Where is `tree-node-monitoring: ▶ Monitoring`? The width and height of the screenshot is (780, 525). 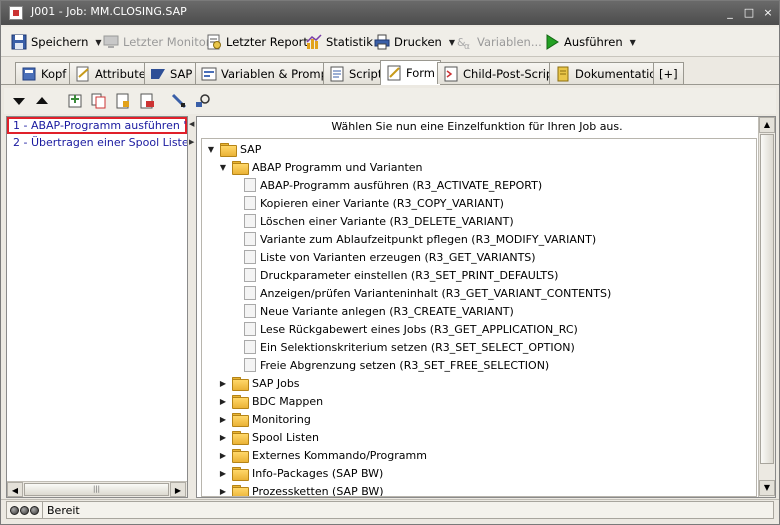
tree-node-monitoring: ▶ Monitoring is located at coordinates (264, 419).